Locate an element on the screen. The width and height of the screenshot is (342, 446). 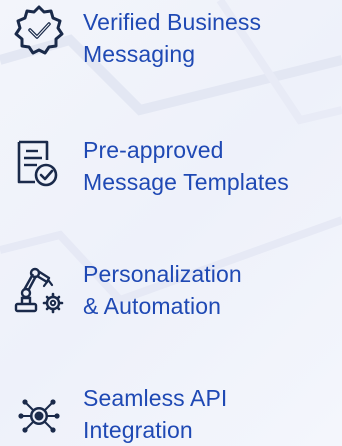
feature-label-line2: Message Templates is located at coordinates (186, 182).